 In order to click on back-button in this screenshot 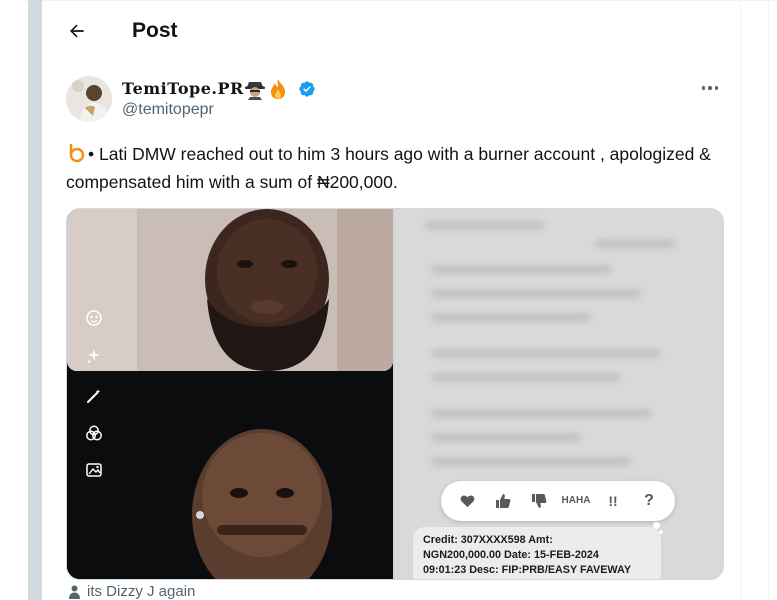, I will do `click(77, 31)`.